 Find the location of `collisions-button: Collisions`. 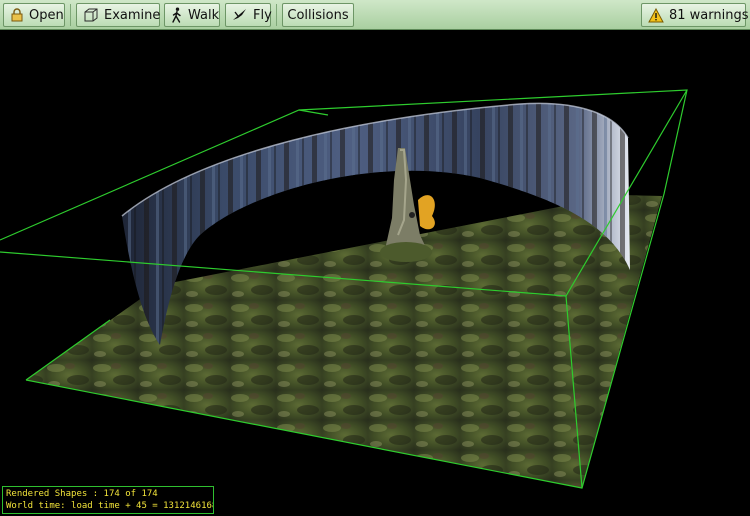

collisions-button: Collisions is located at coordinates (318, 15).